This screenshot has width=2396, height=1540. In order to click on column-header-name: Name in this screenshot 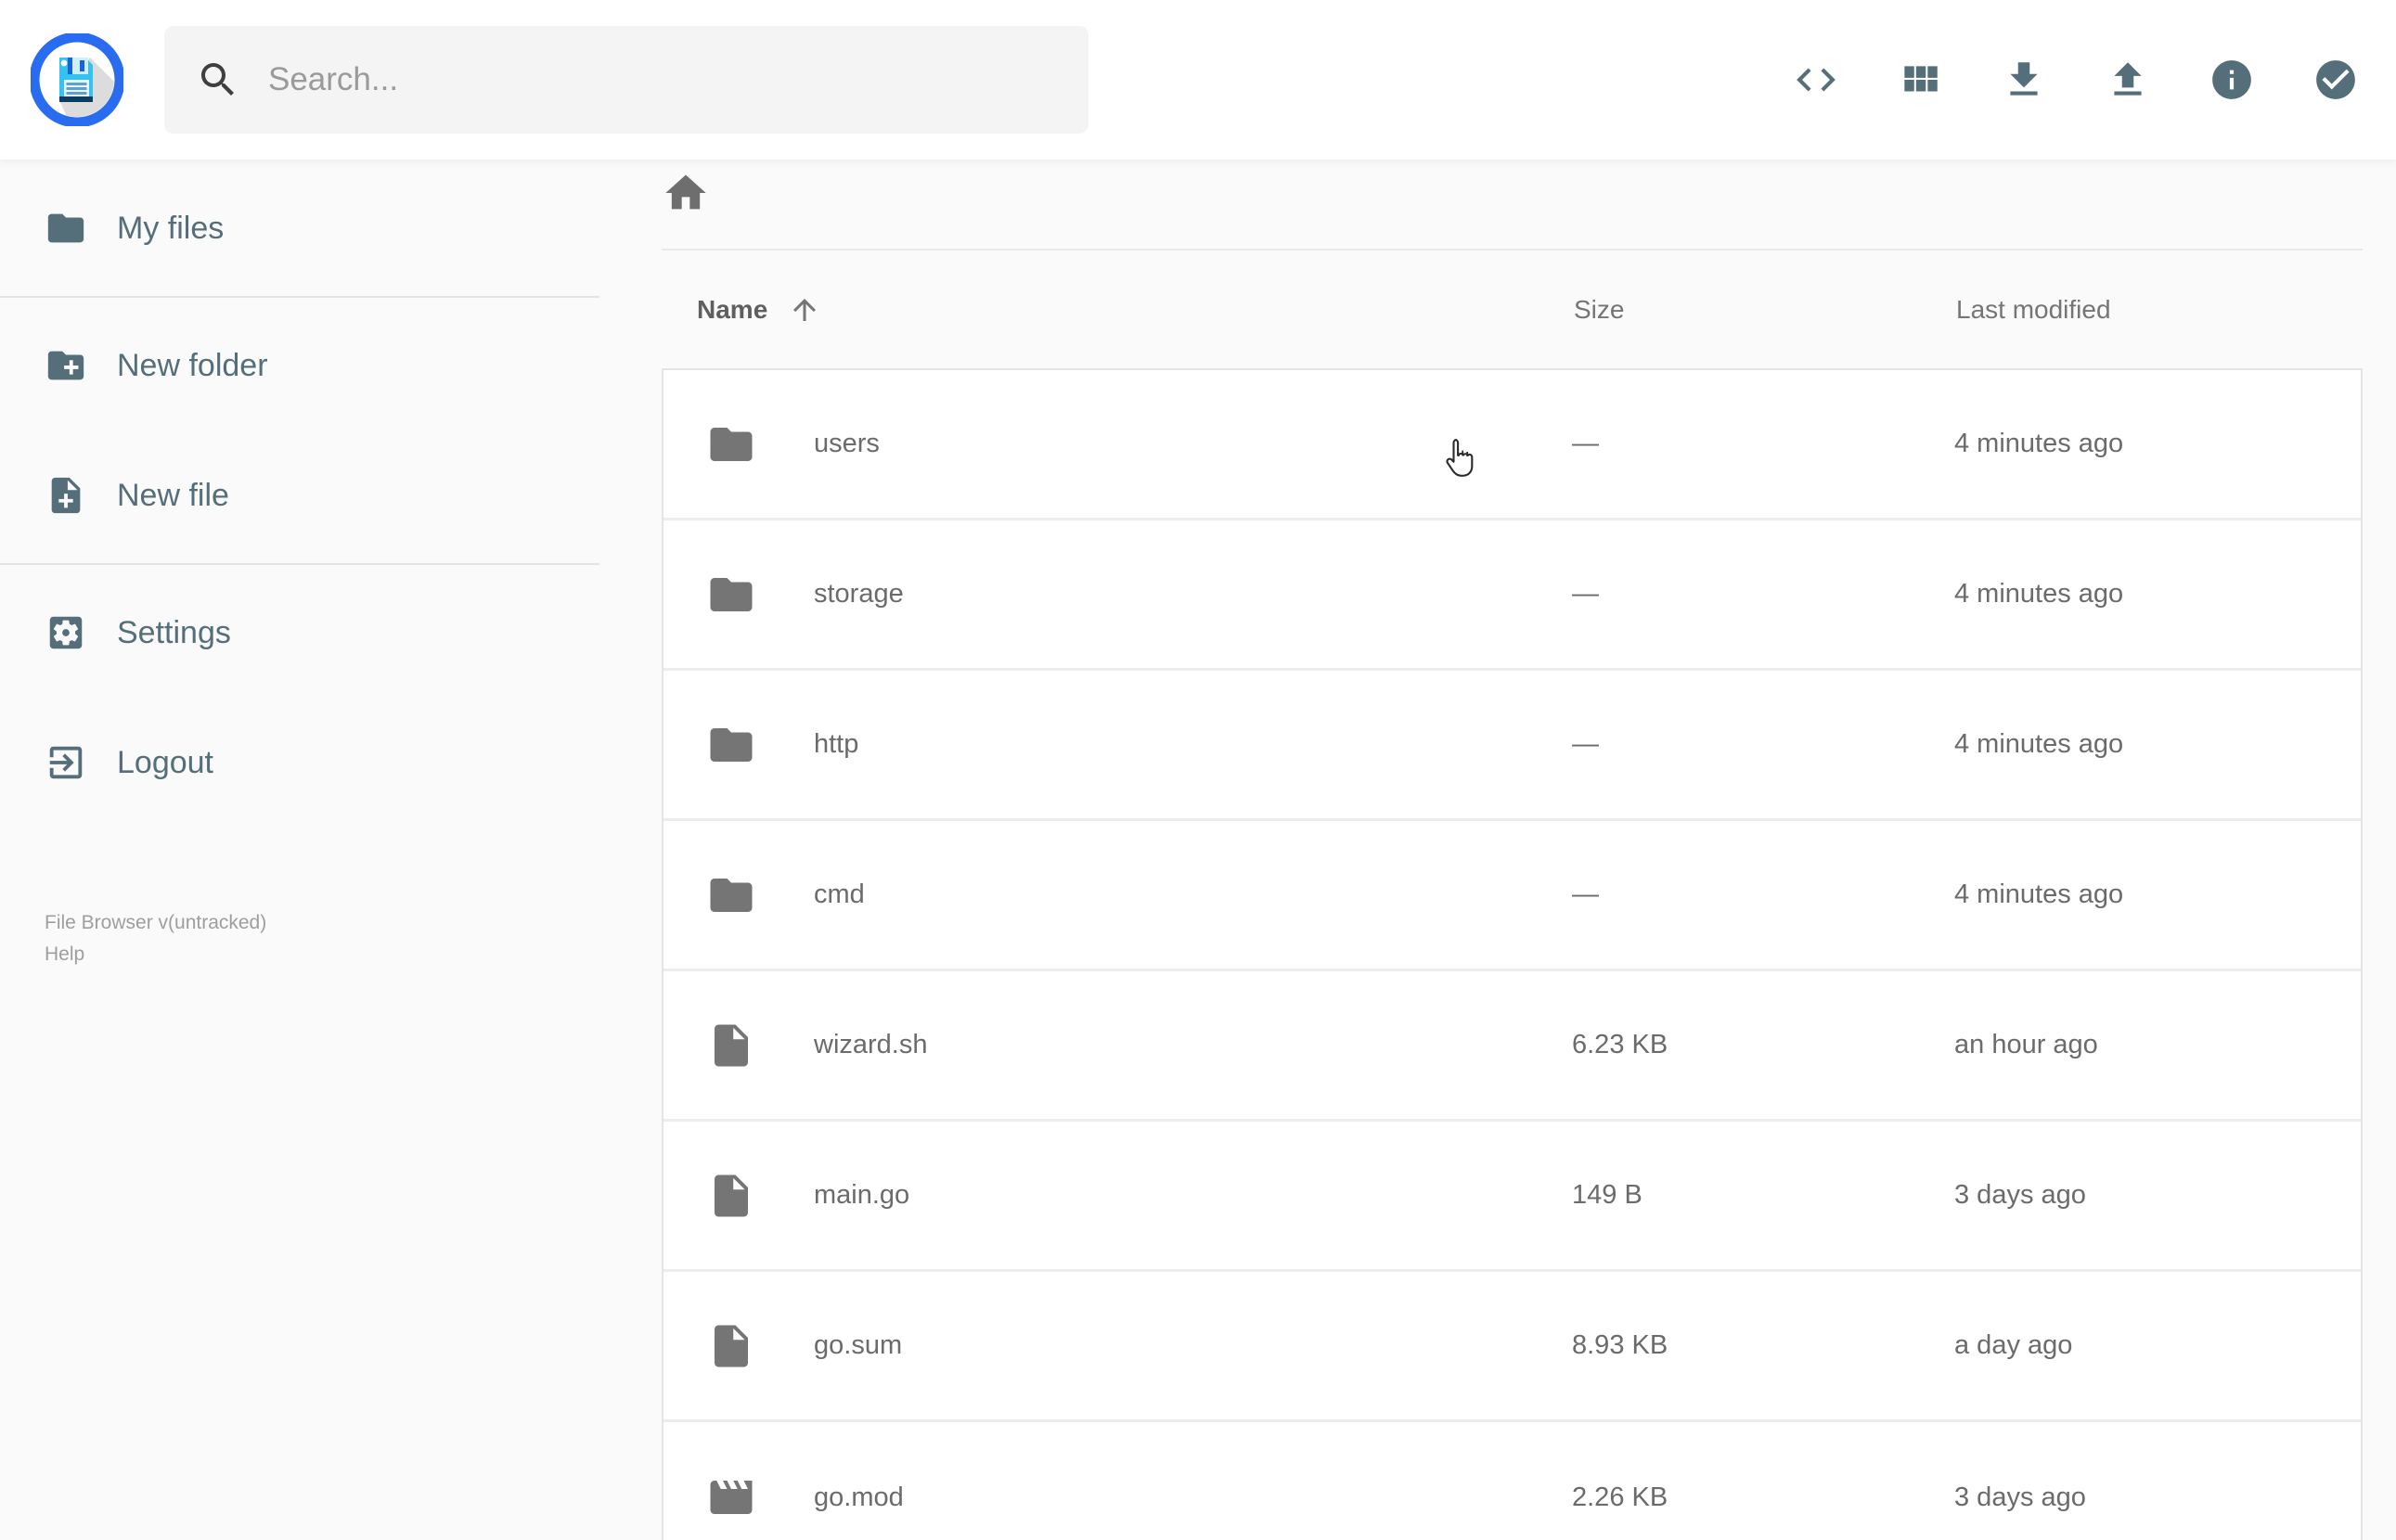, I will do `click(1107, 310)`.